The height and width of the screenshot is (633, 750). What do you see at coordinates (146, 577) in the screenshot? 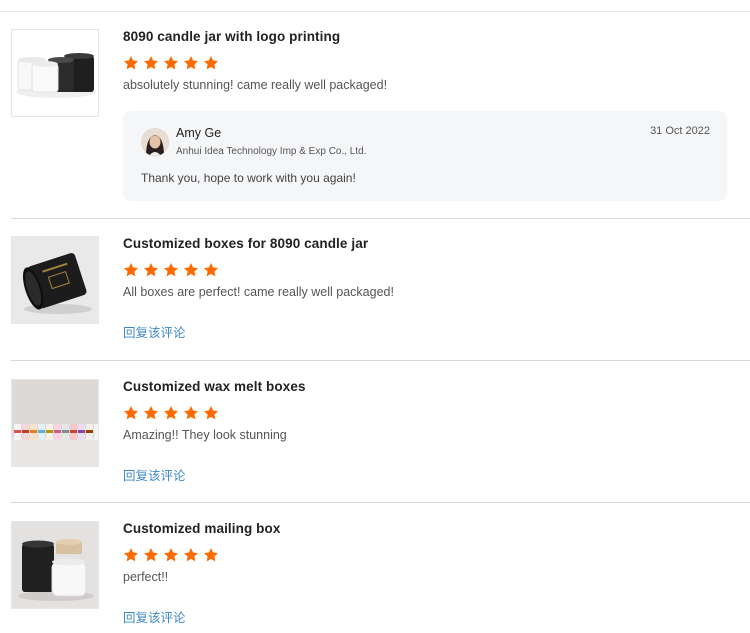
I see `review-text: perfect!!` at bounding box center [146, 577].